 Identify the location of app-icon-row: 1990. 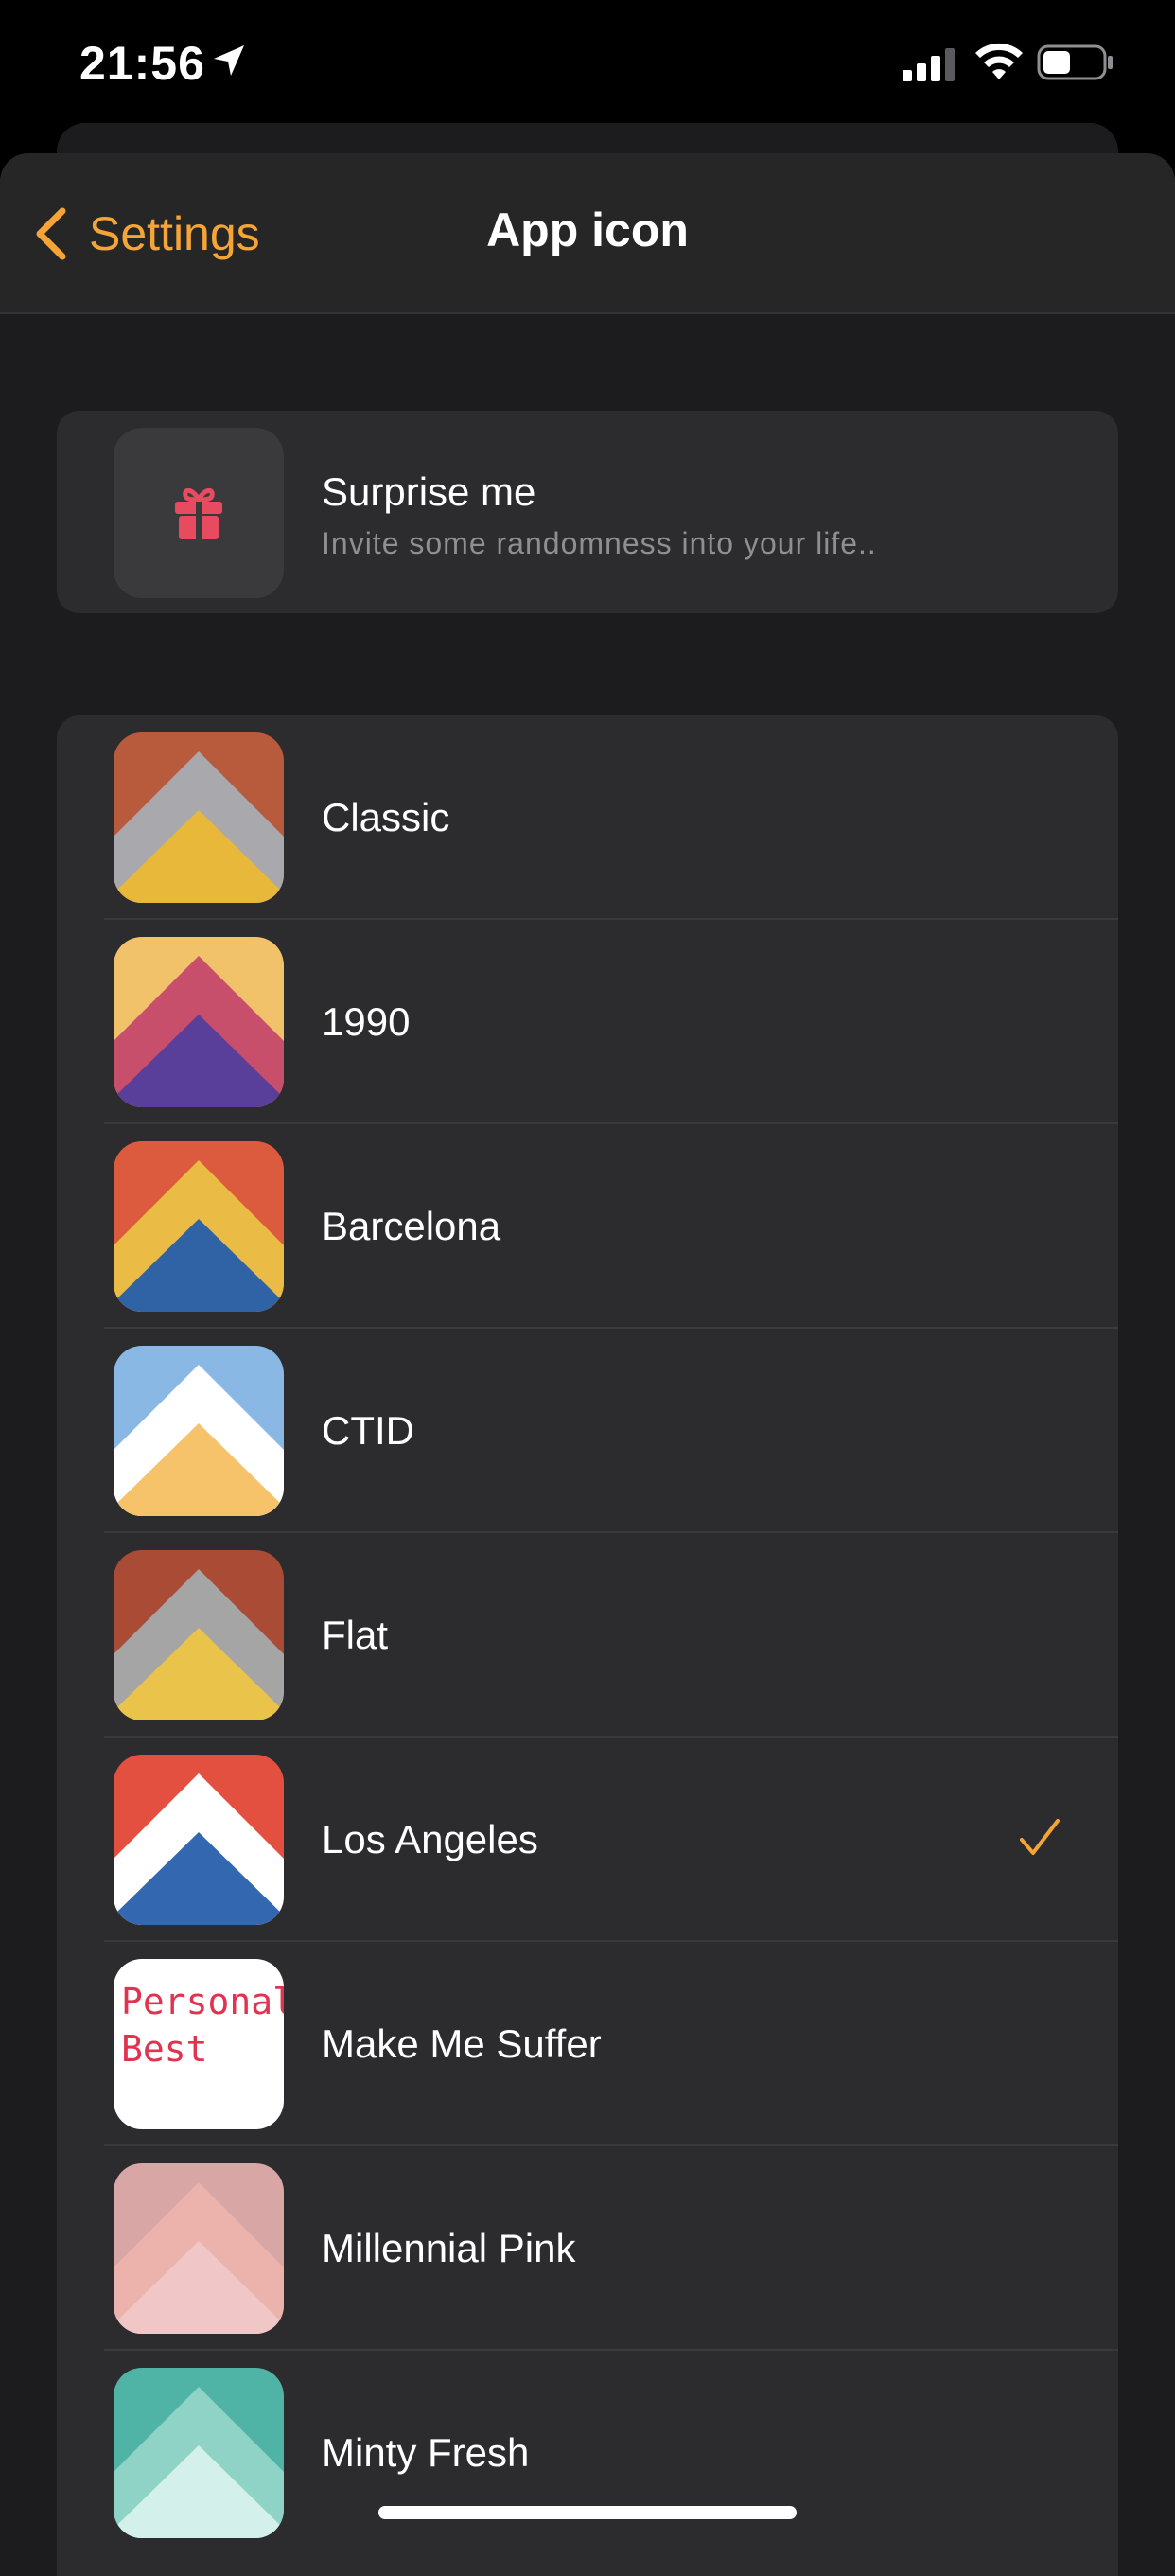
(587, 1022).